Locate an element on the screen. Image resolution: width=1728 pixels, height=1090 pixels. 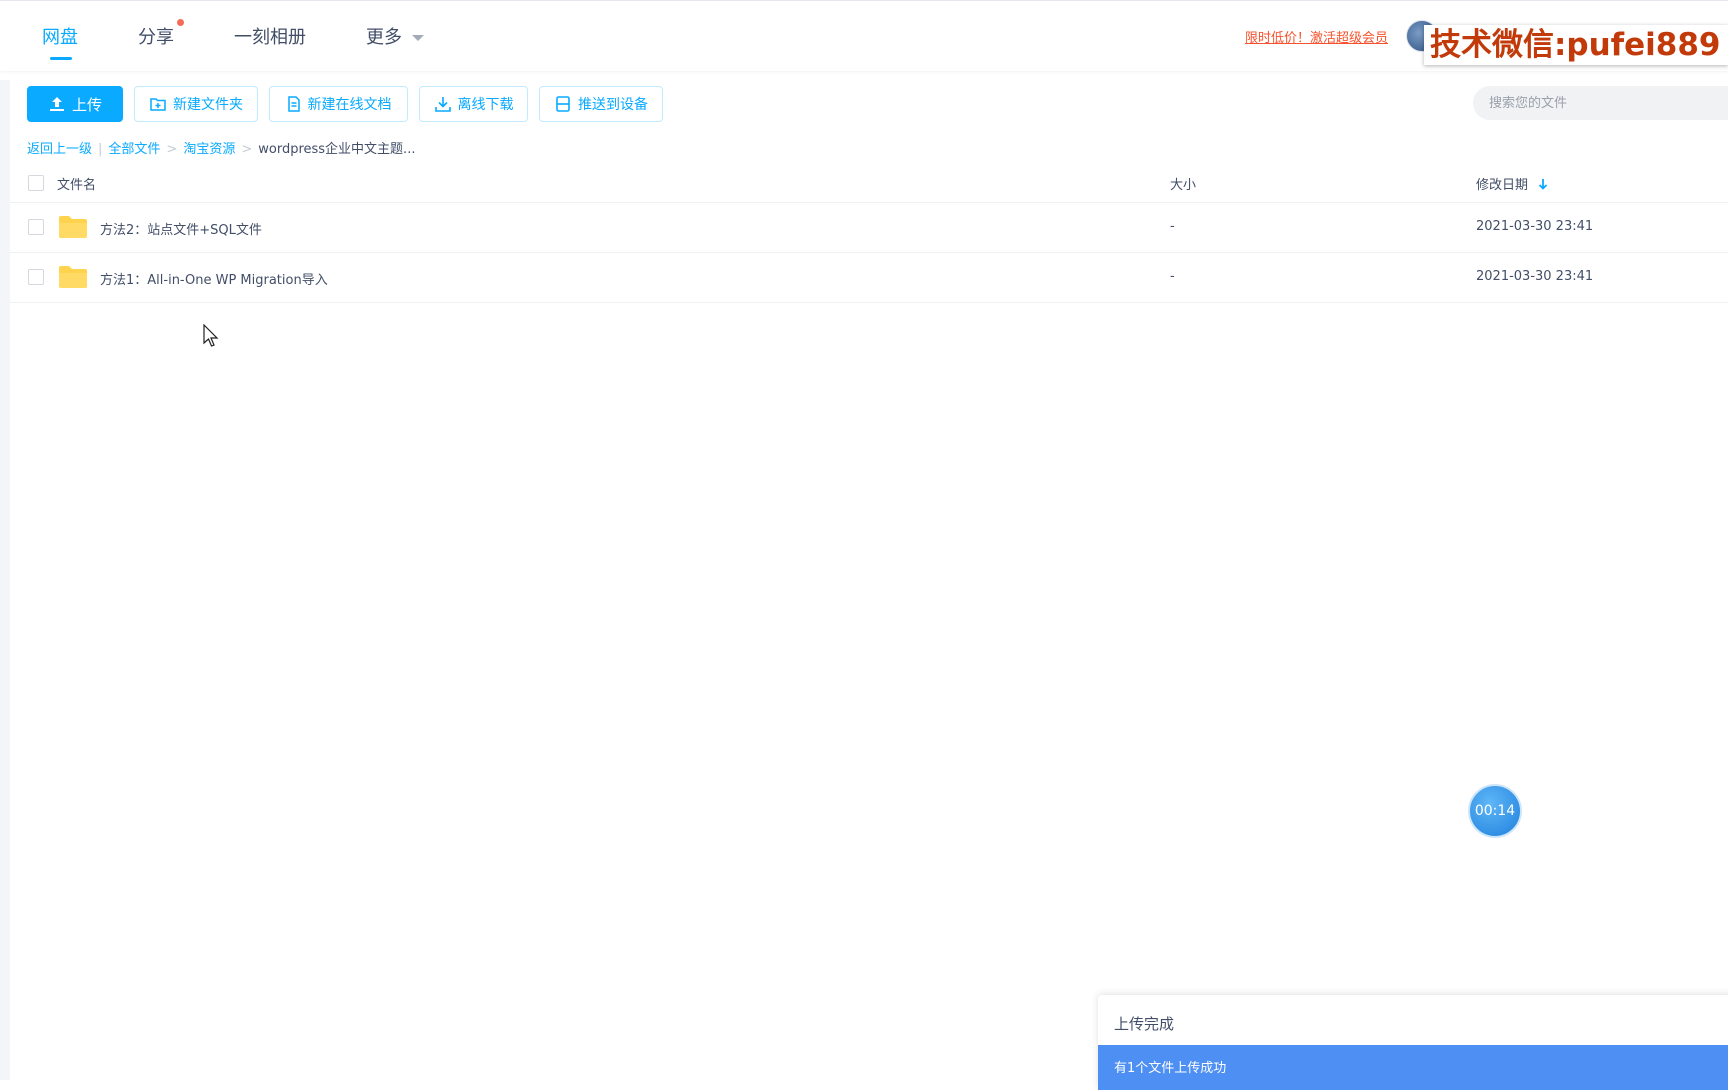
column-header-date: 修改日期 is located at coordinates (1512, 183).